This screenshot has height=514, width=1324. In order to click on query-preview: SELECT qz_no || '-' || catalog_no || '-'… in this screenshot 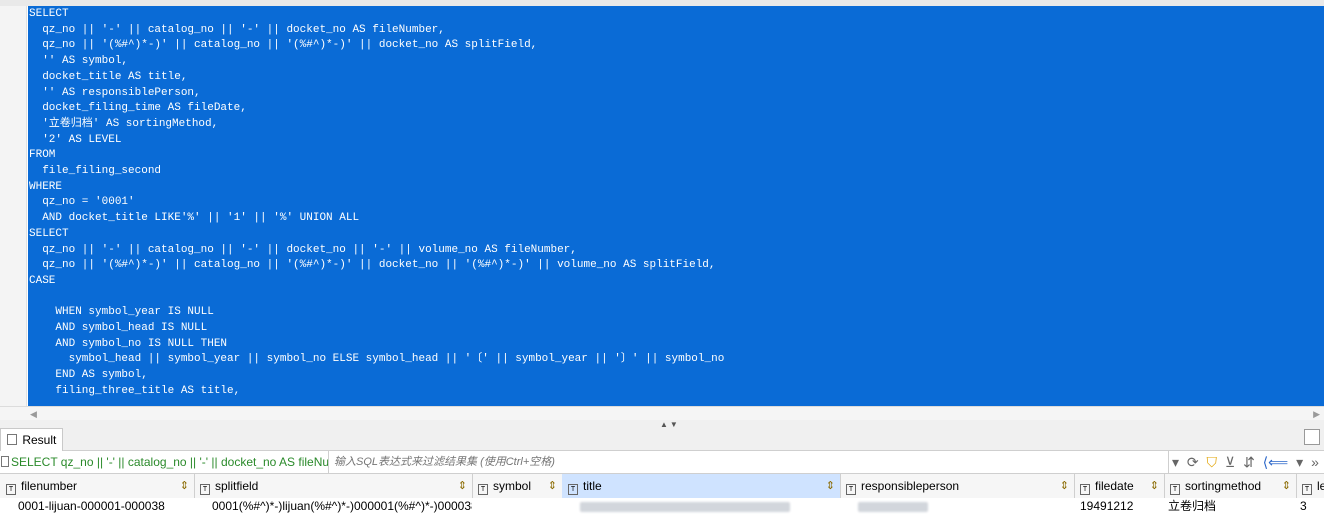, I will do `click(164, 462)`.